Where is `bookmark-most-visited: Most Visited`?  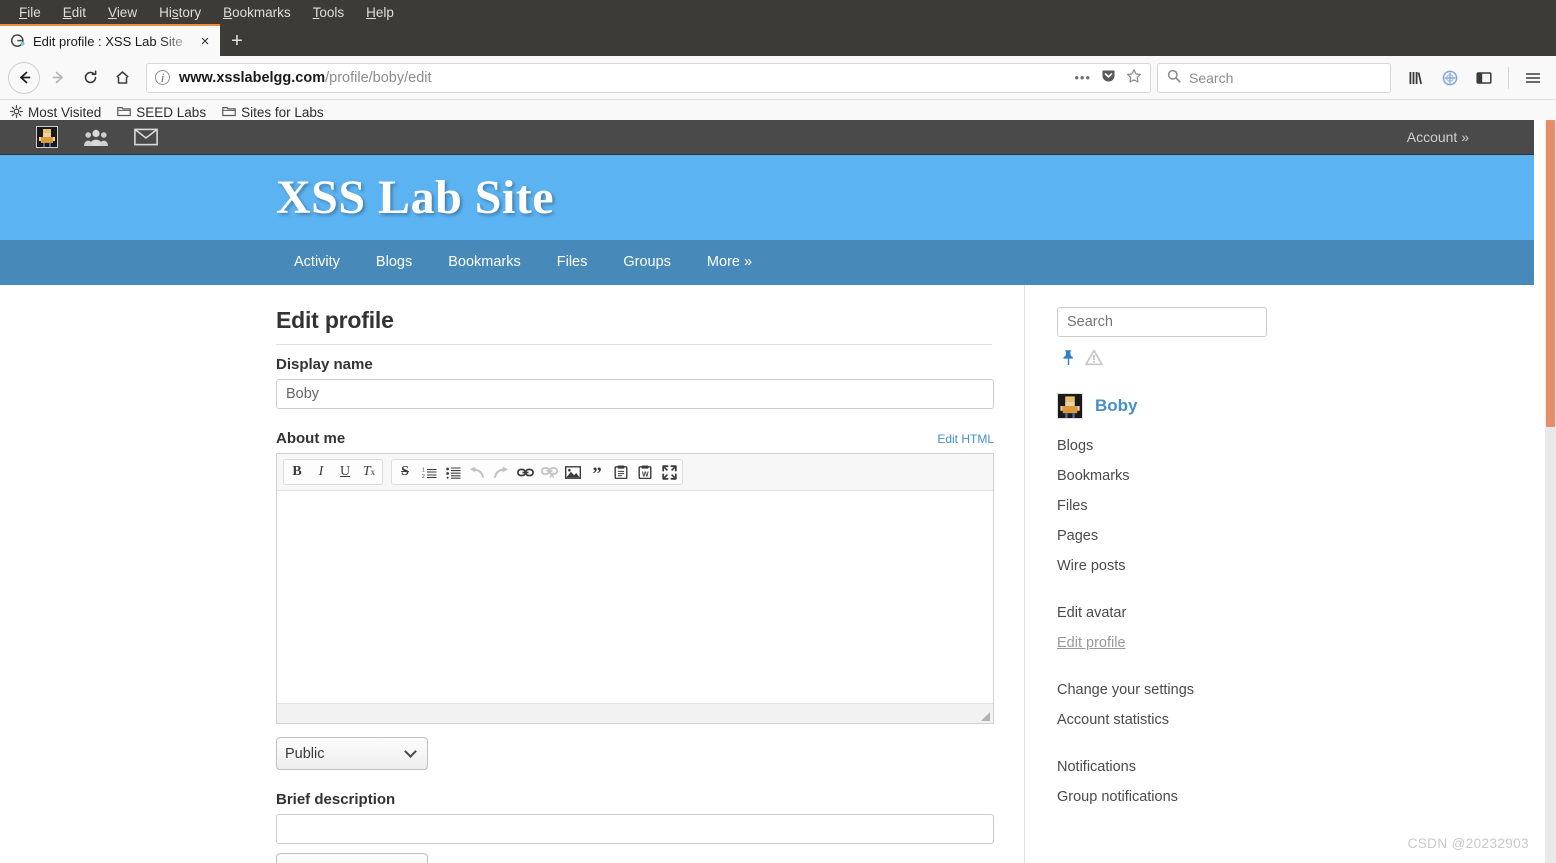
bookmark-most-visited: Most Visited is located at coordinates (59, 112).